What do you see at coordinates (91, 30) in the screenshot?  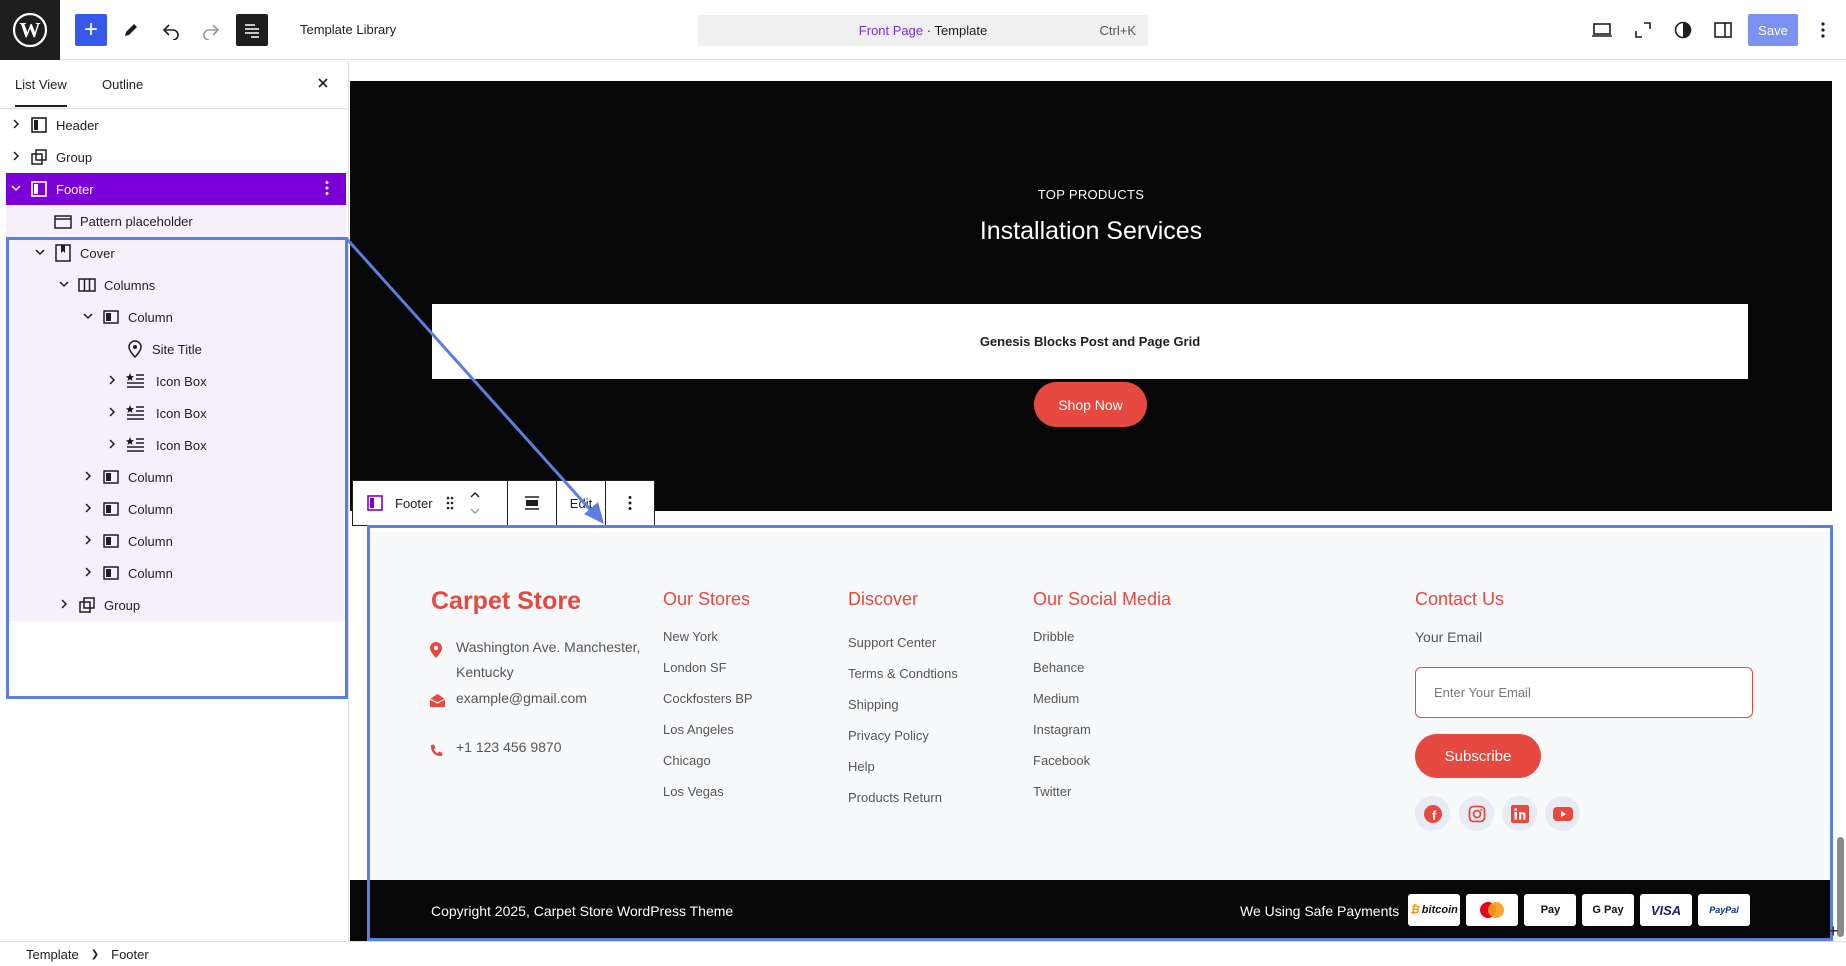 I see `add-block-button: +` at bounding box center [91, 30].